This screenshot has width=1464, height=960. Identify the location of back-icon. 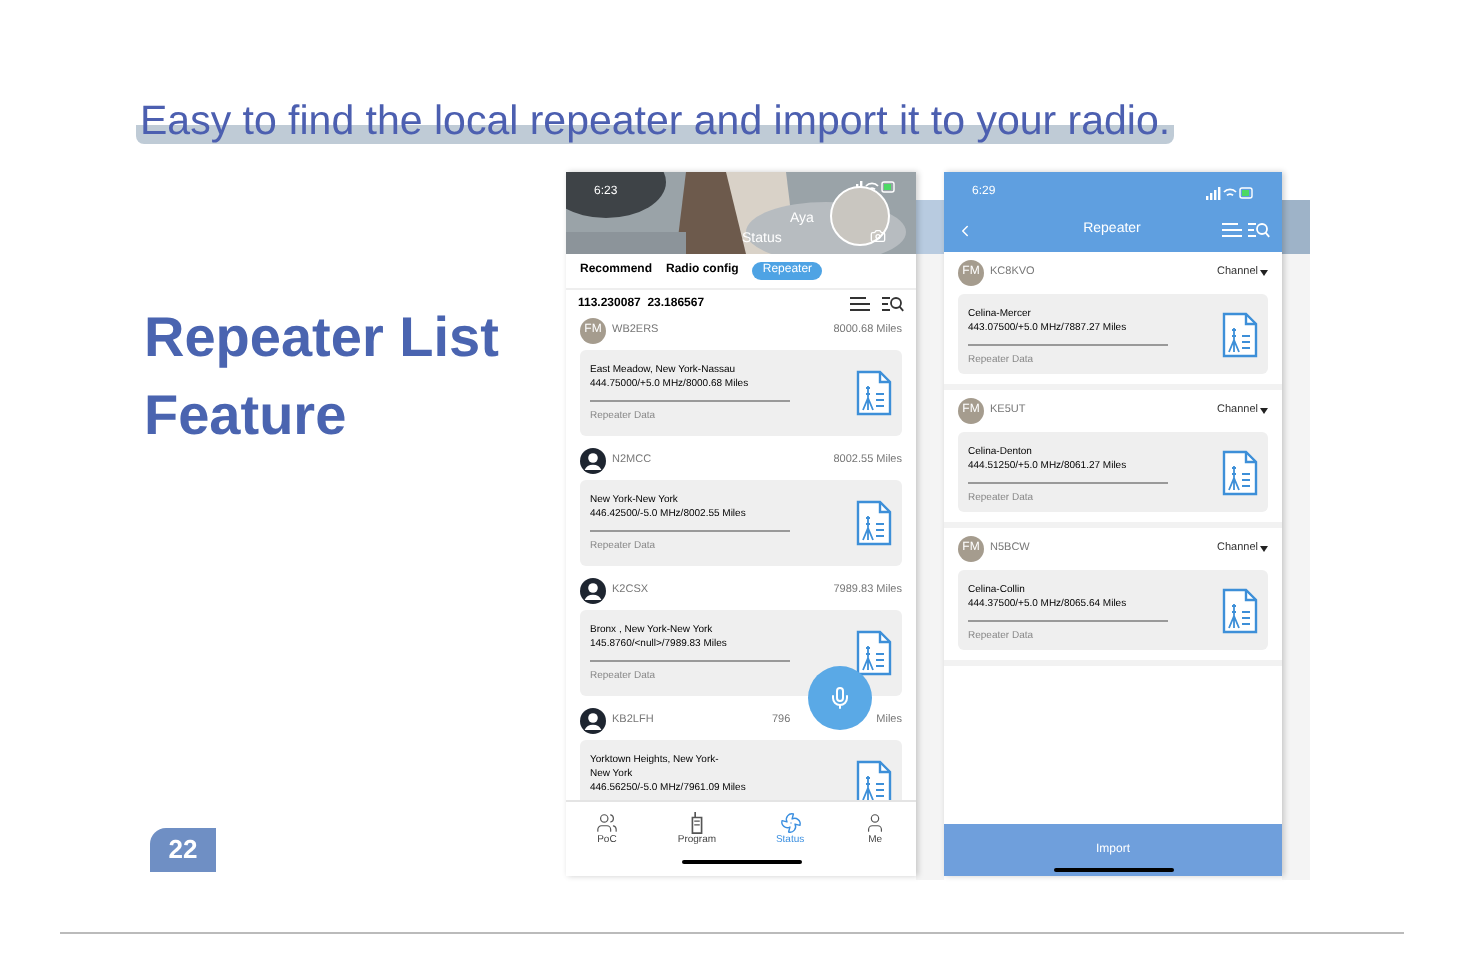
(965, 230).